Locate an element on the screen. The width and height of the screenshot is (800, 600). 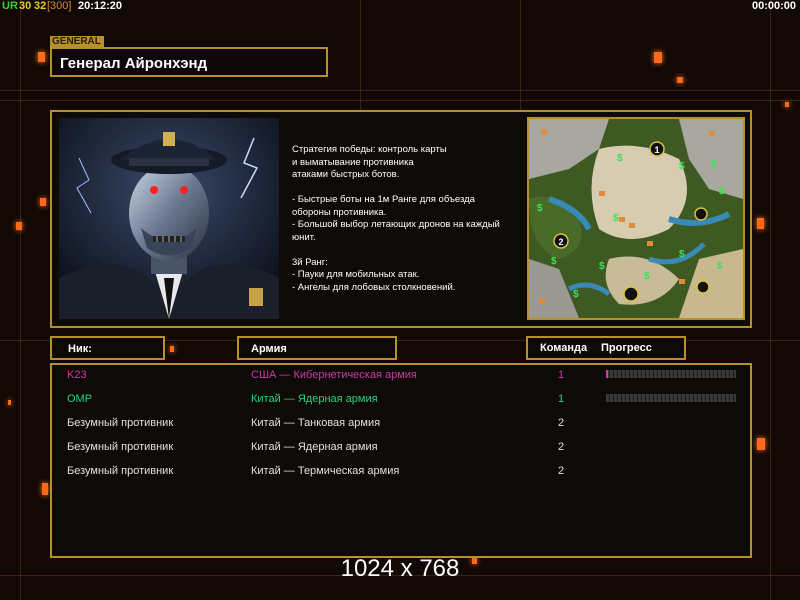
header-nick: Ник: is located at coordinates (80, 349).